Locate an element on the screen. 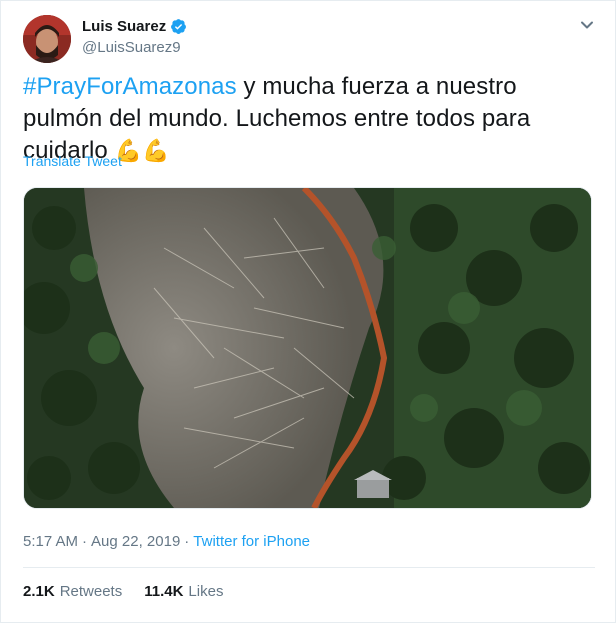  flexed-biceps-emoji: 💪💪 is located at coordinates (142, 150).